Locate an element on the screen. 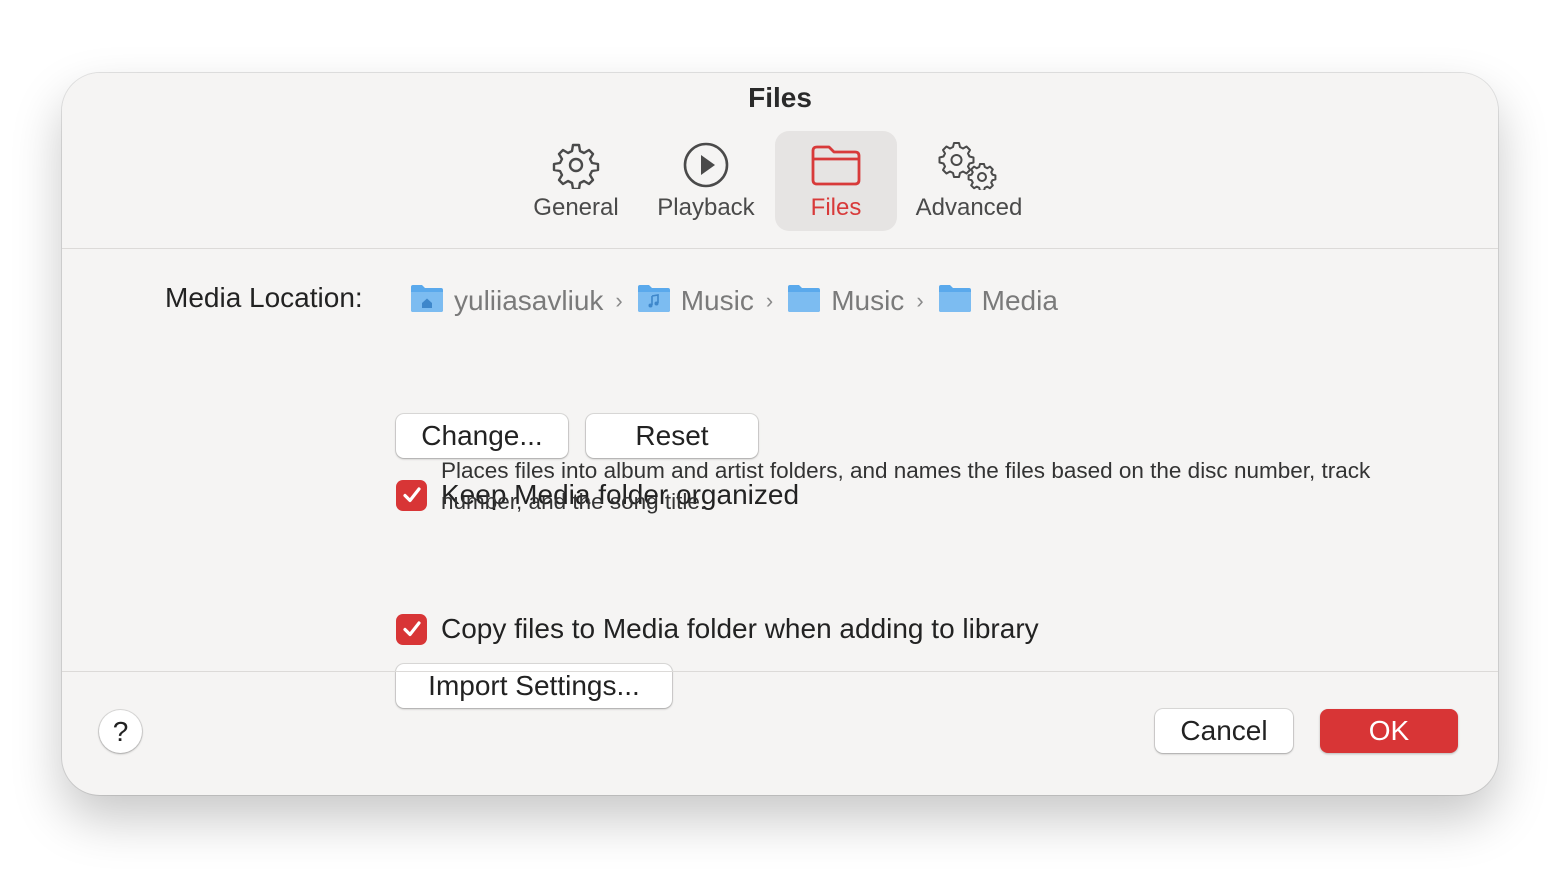 This screenshot has height=876, width=1560. path-crumb-music-1-name: Music is located at coordinates (717, 300).